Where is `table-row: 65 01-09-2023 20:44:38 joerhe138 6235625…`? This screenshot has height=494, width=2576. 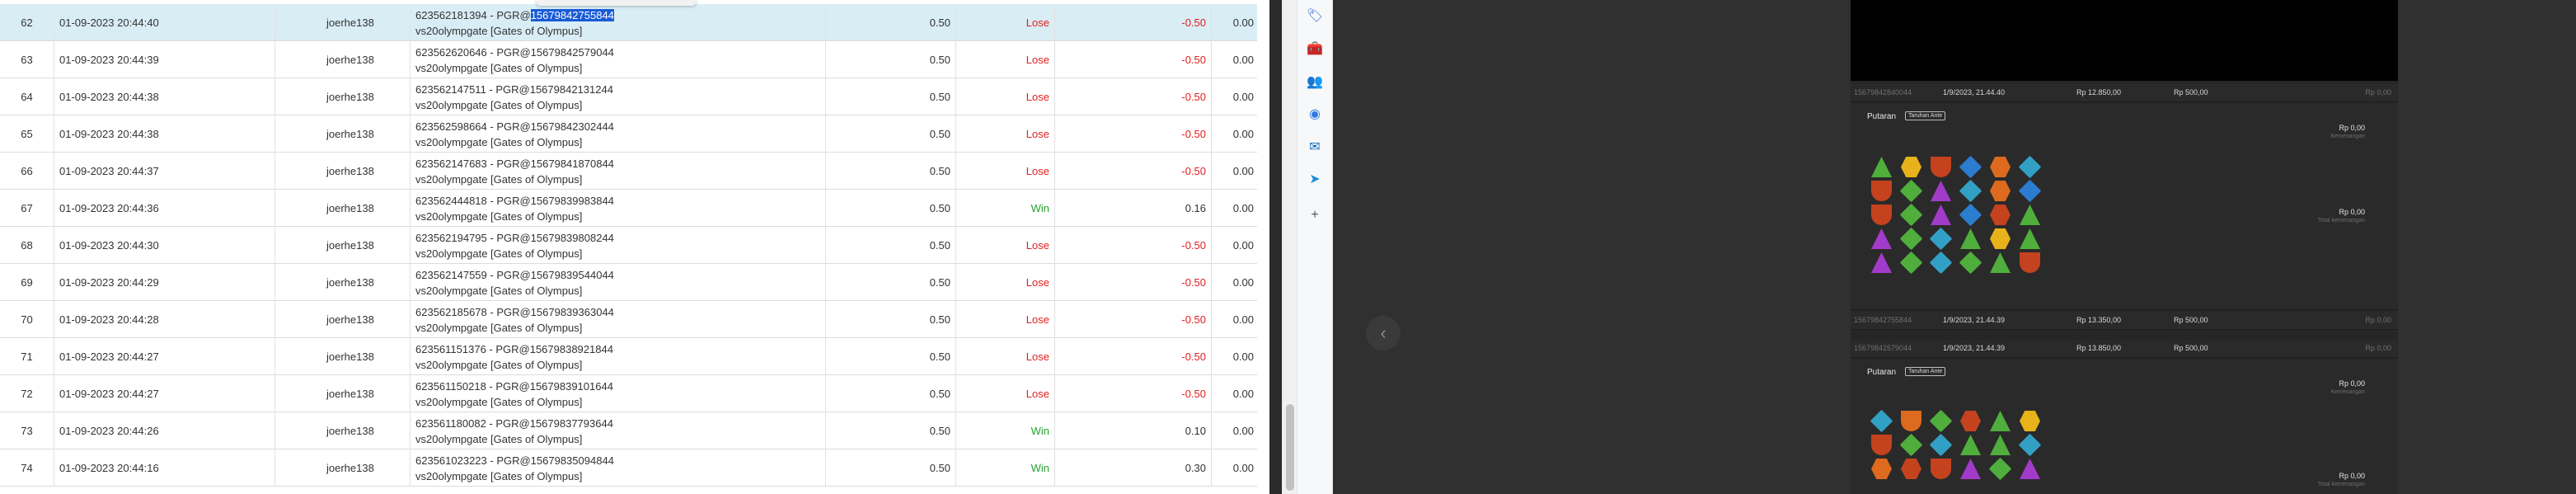 table-row: 65 01-09-2023 20:44:38 joerhe138 6235625… is located at coordinates (629, 134).